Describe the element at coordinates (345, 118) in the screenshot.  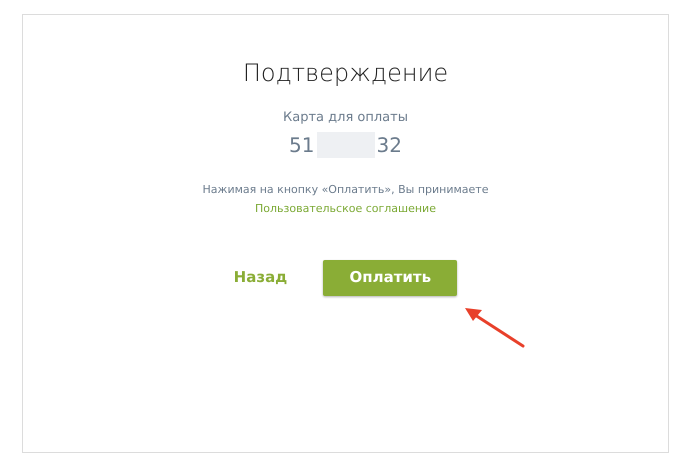
I see `card-label: Карта для оплаты` at that location.